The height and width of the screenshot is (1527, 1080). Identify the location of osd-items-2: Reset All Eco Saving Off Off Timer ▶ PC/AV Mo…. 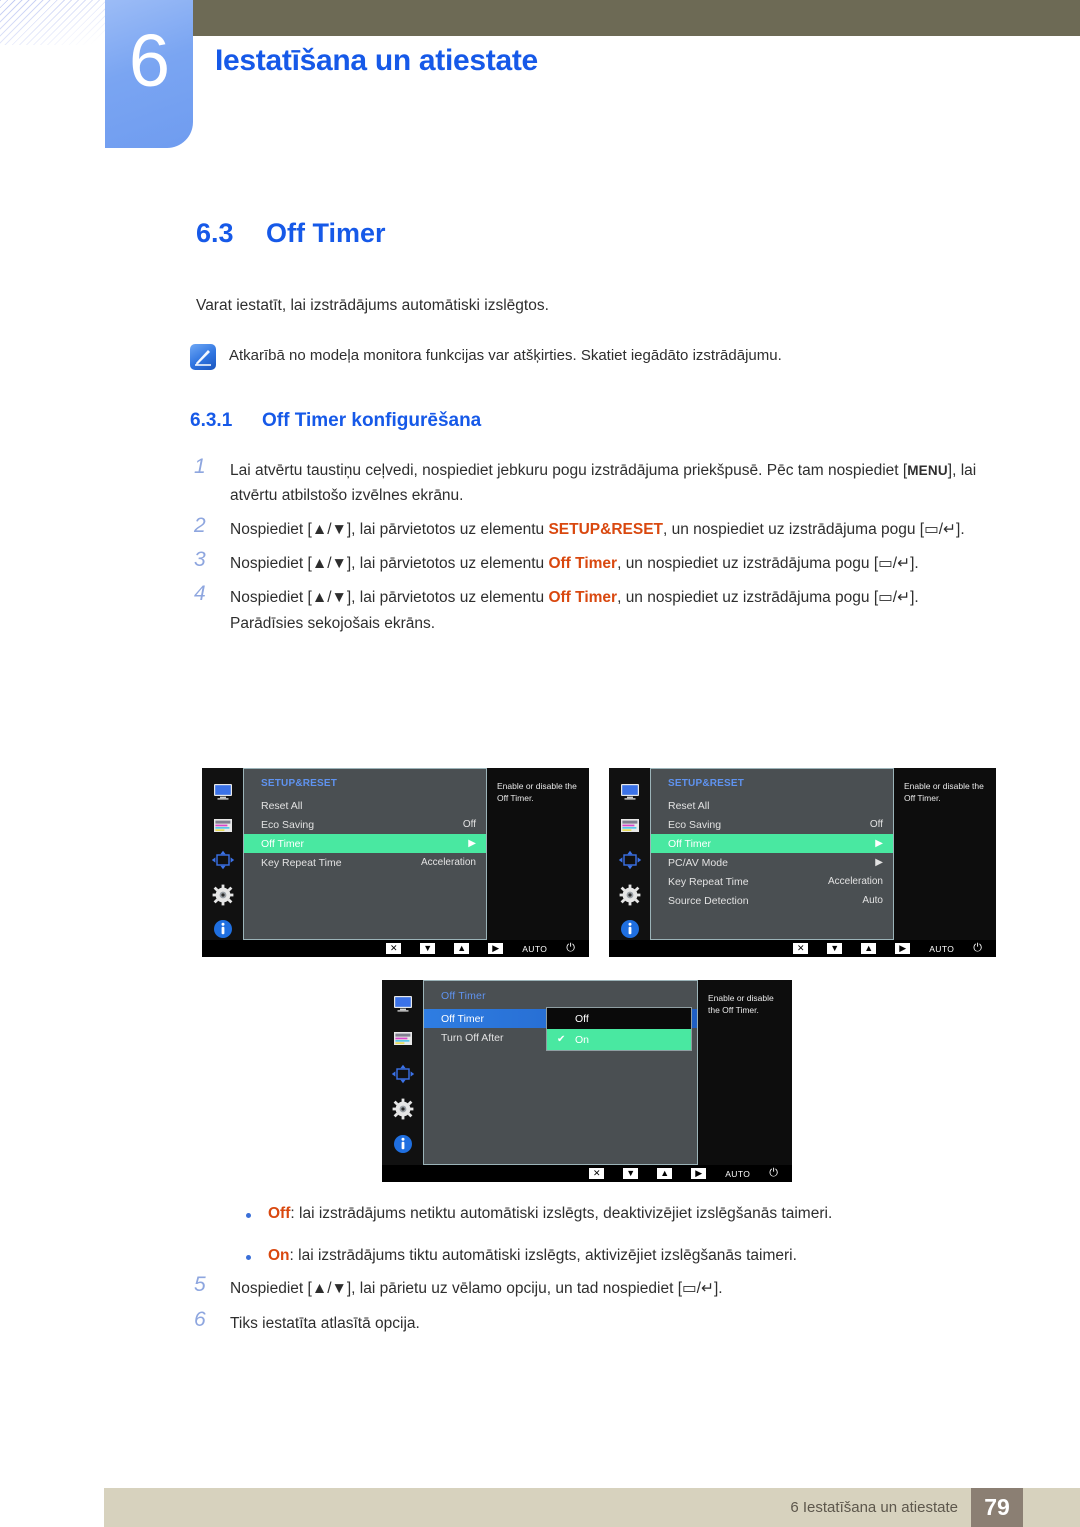
(772, 853).